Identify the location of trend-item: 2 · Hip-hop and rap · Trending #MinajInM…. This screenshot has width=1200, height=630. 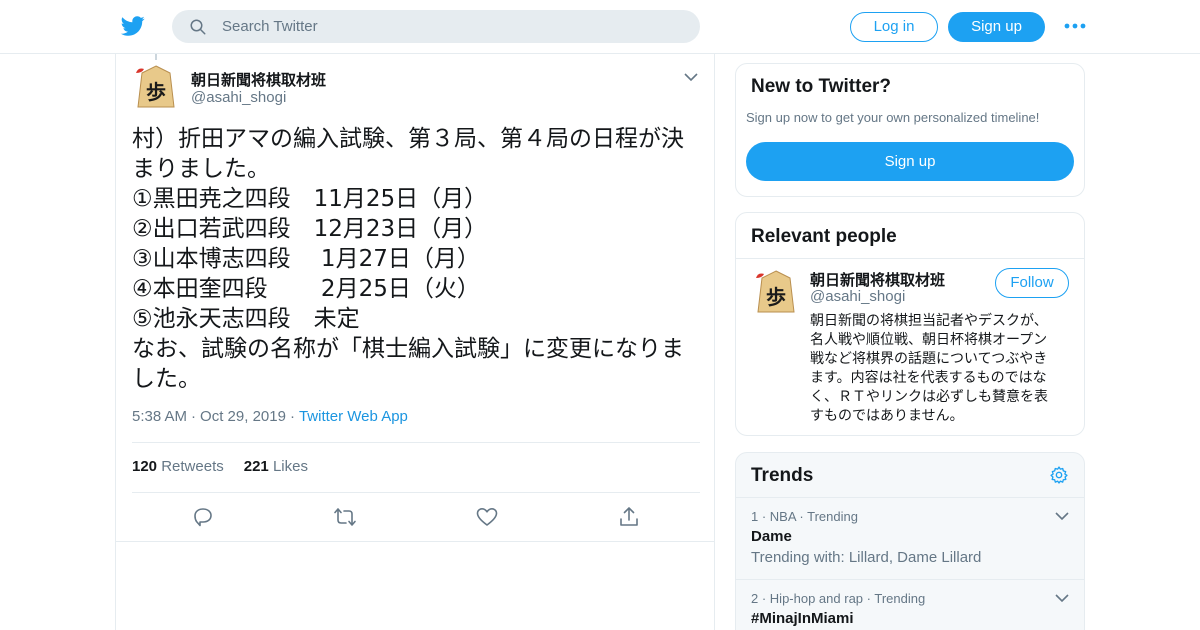
(910, 604).